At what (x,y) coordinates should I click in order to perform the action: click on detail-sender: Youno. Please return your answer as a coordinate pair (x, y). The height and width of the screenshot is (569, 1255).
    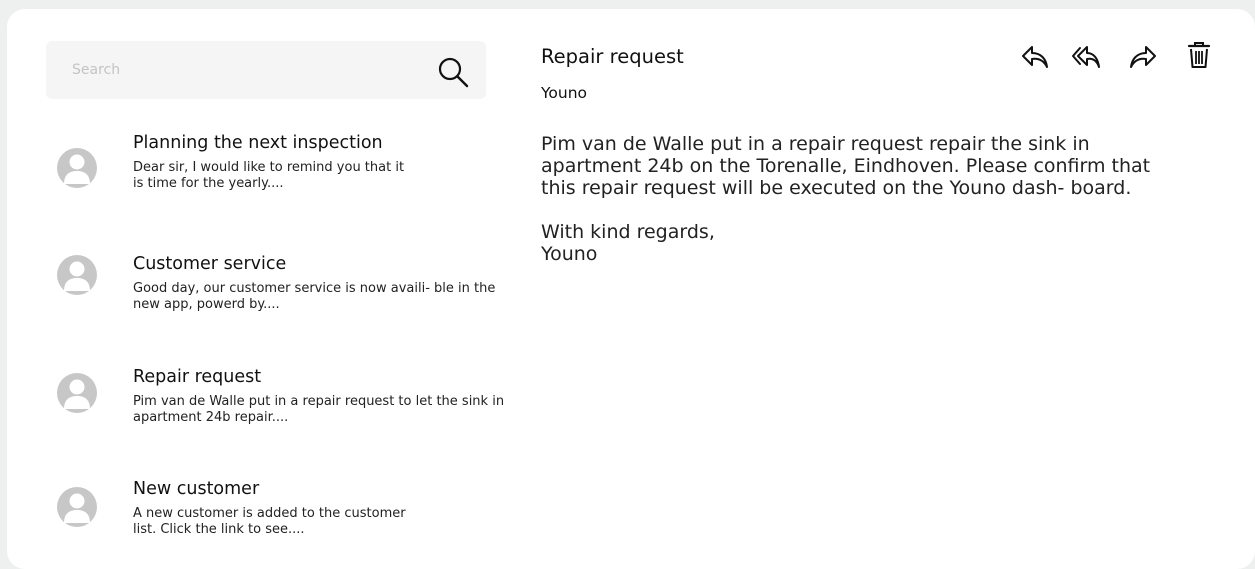
    Looking at the image, I should click on (564, 93).